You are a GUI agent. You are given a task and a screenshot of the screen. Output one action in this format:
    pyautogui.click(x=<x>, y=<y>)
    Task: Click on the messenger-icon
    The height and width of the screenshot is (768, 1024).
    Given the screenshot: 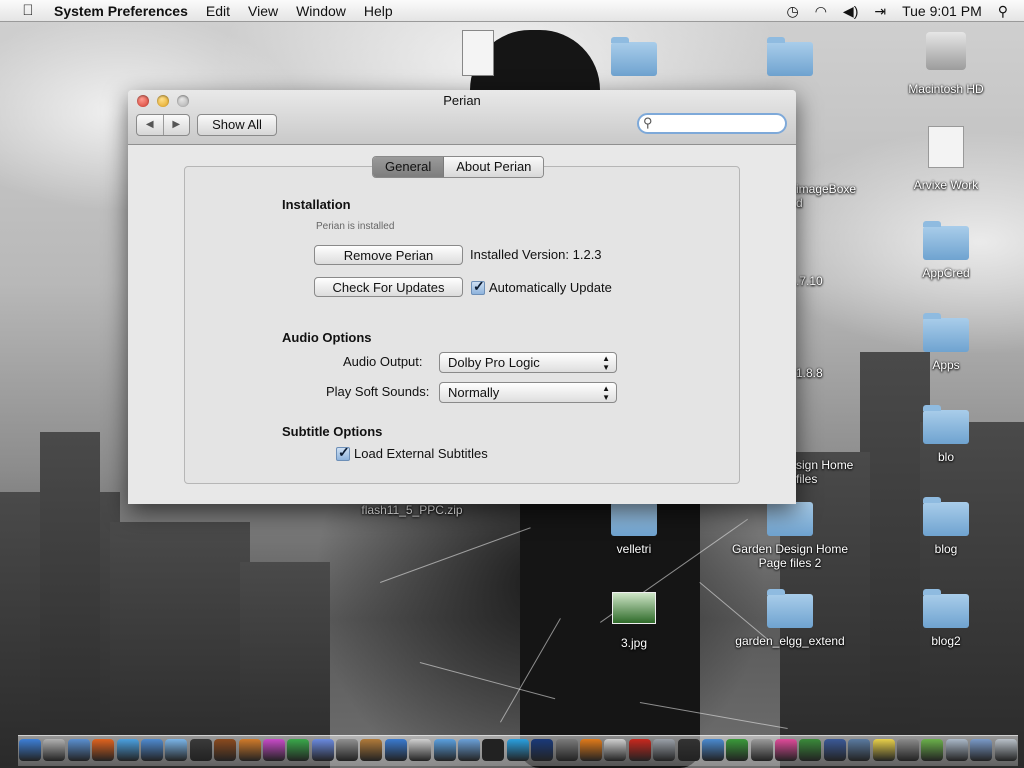 What is the action you would take?
    pyautogui.click(x=152, y=750)
    